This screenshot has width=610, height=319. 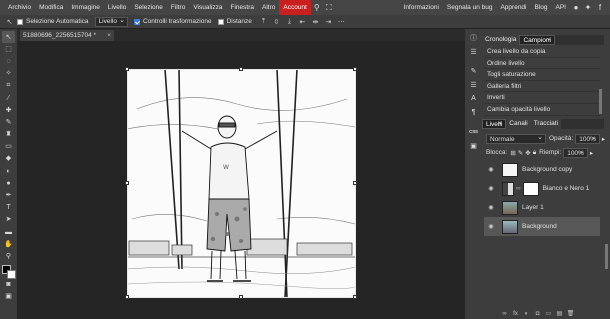 What do you see at coordinates (588, 7) in the screenshot?
I see `twitter-icon: ✦` at bounding box center [588, 7].